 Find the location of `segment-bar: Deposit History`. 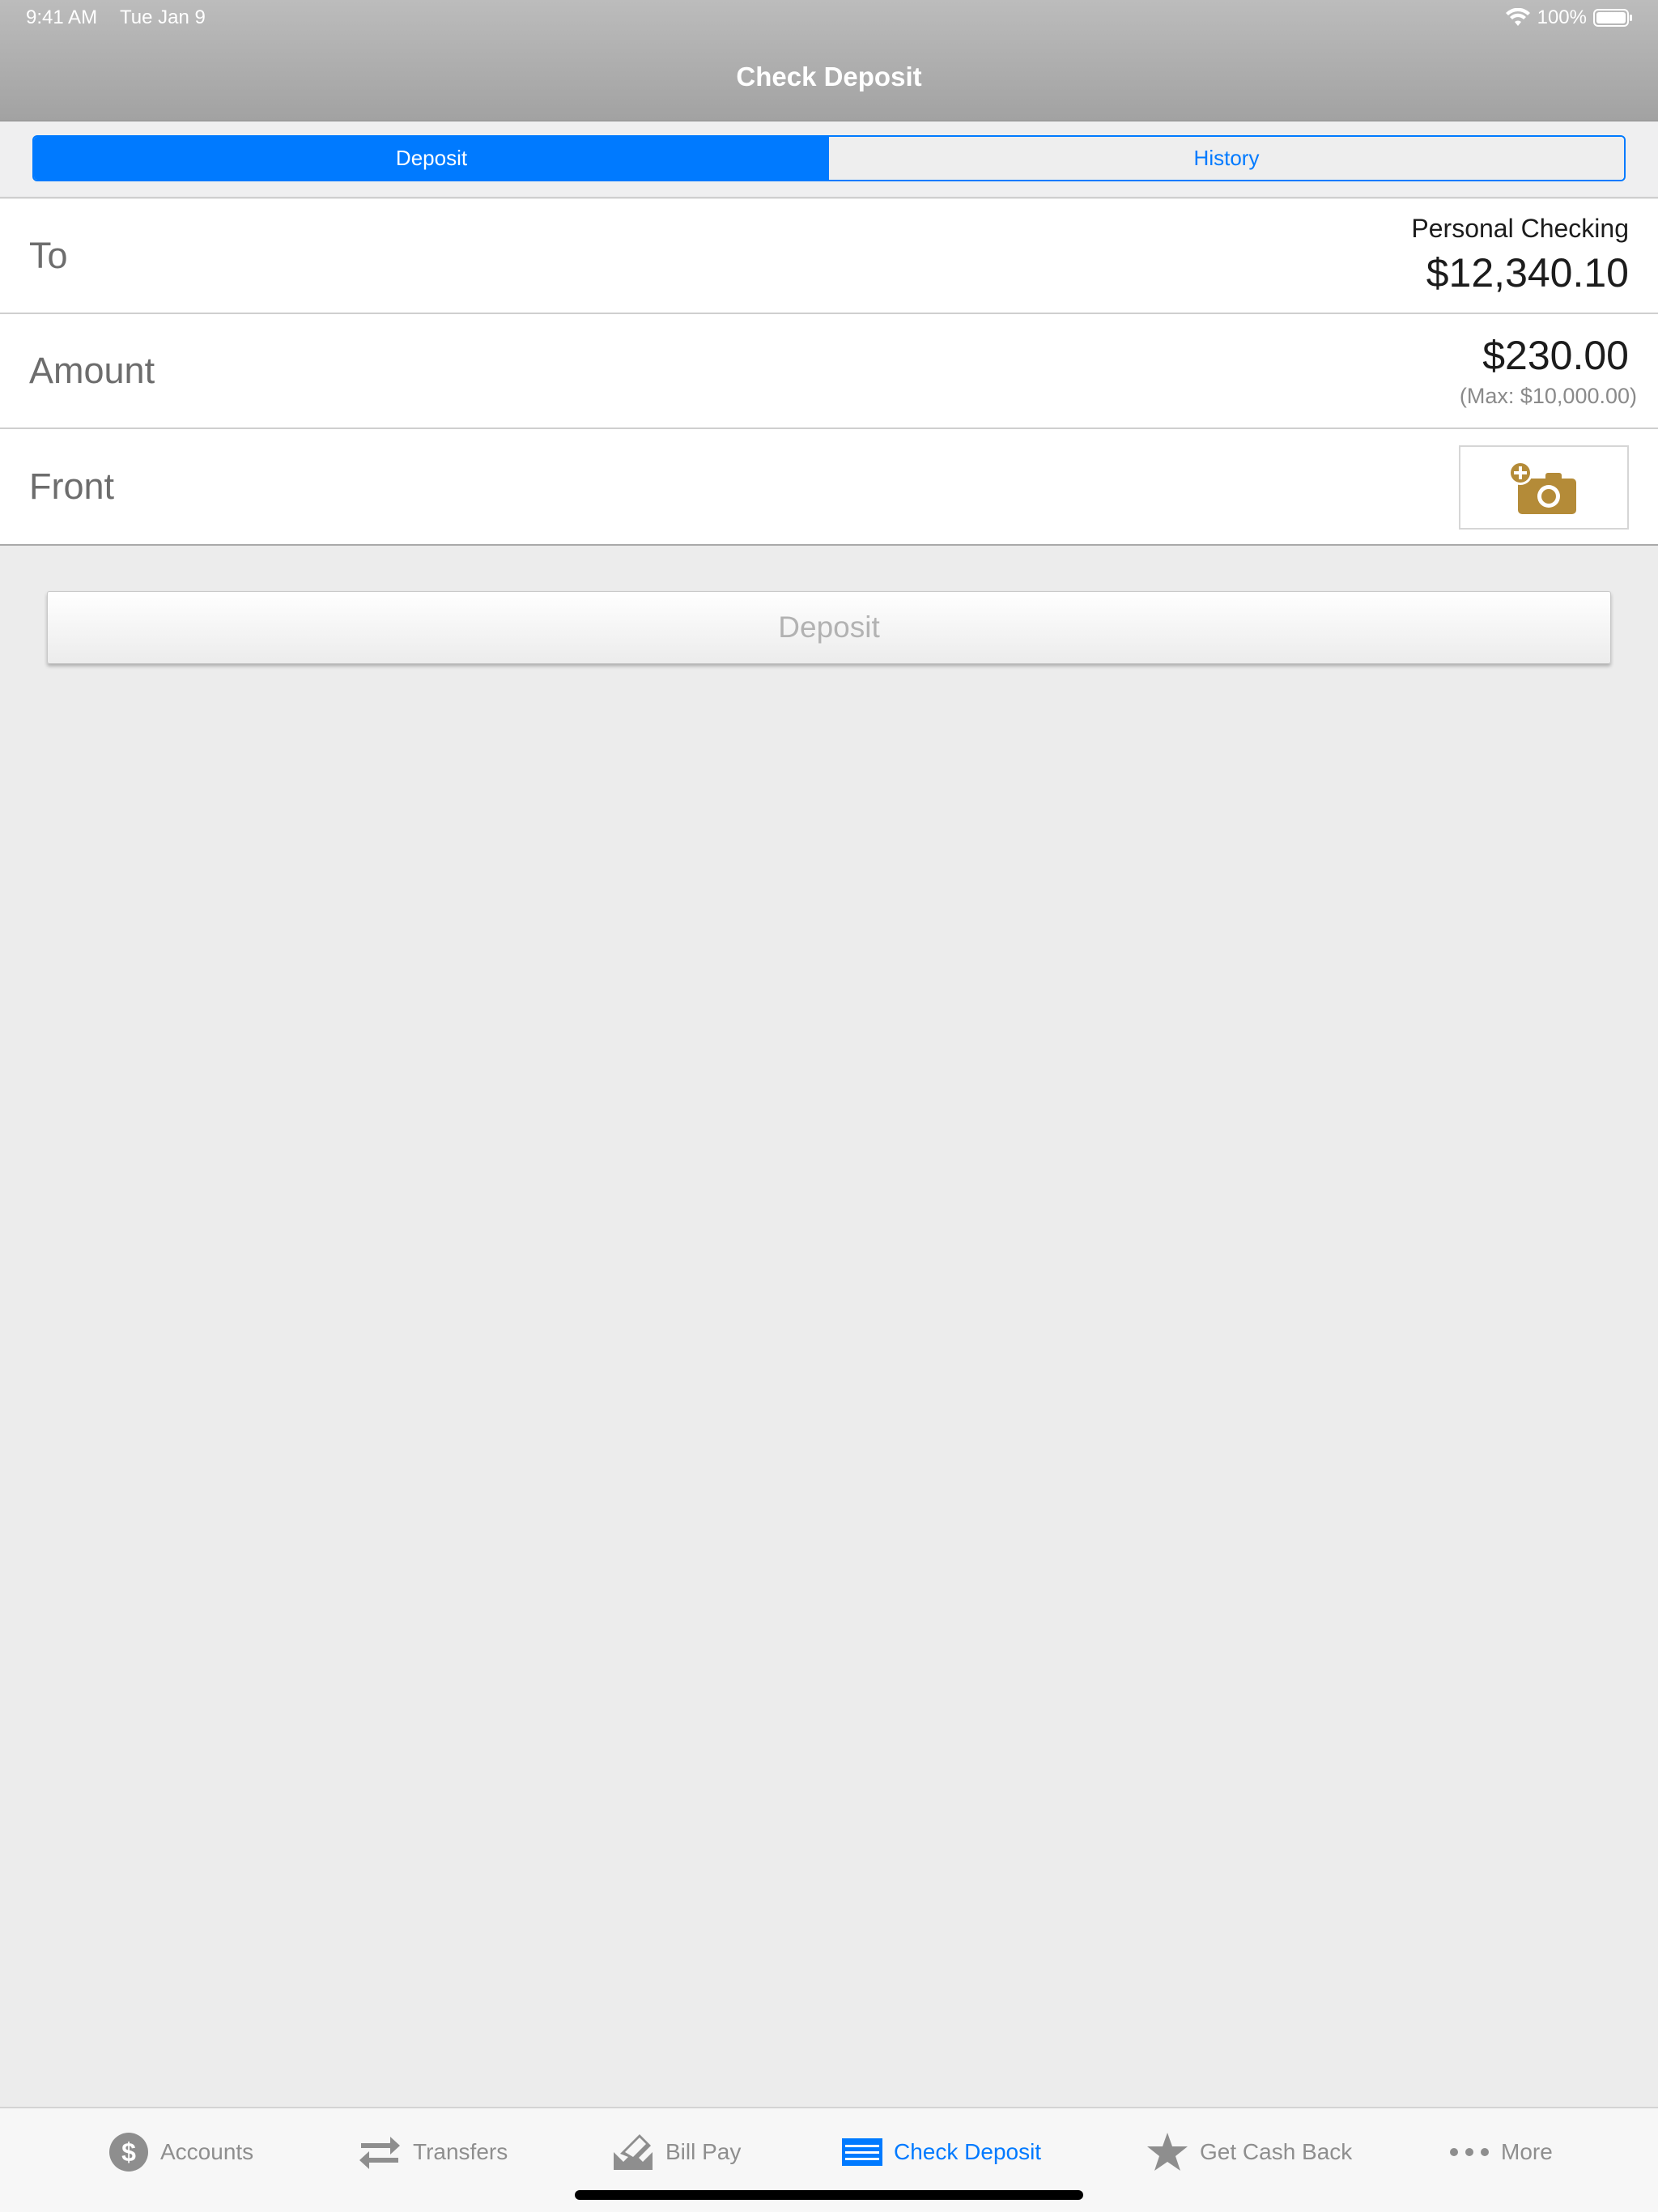

segment-bar: Deposit History is located at coordinates (829, 160).